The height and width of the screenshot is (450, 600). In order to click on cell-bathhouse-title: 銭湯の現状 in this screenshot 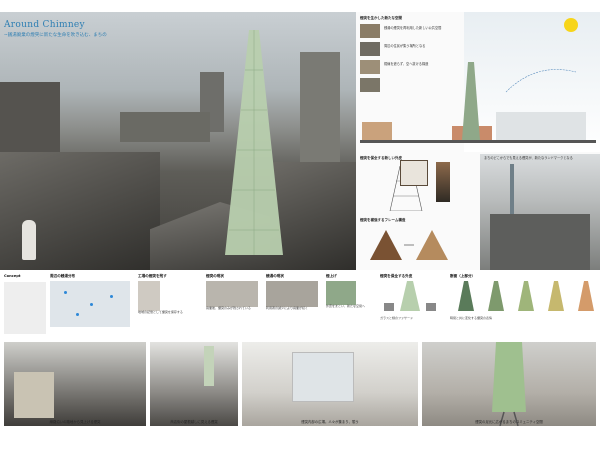, I will do `click(275, 276)`.